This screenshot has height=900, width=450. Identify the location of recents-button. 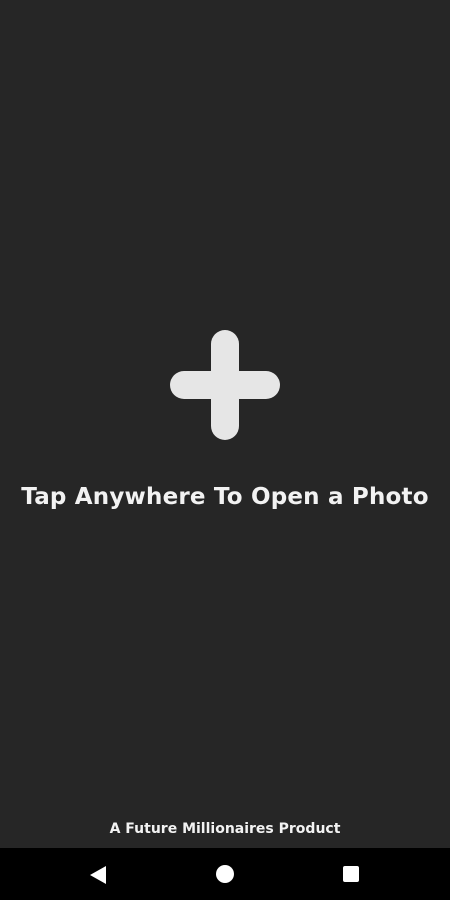
(351, 874).